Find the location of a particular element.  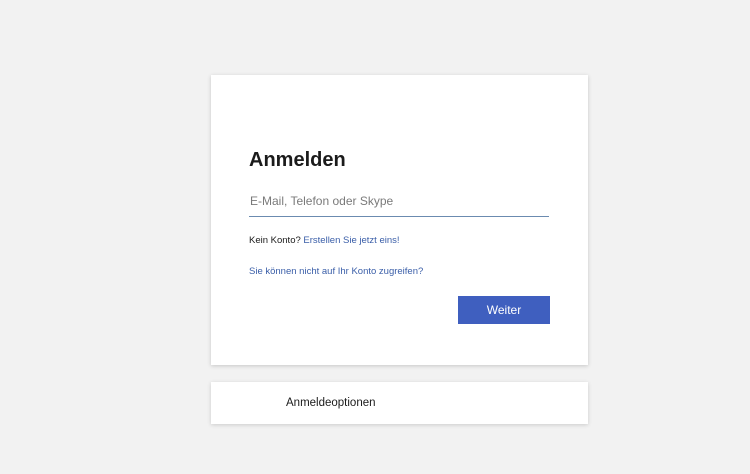

button-row: Weiter is located at coordinates (504, 310).